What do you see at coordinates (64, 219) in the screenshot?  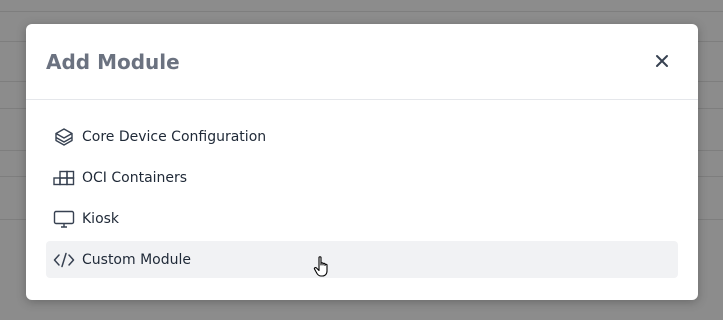 I see `monitor-icon` at bounding box center [64, 219].